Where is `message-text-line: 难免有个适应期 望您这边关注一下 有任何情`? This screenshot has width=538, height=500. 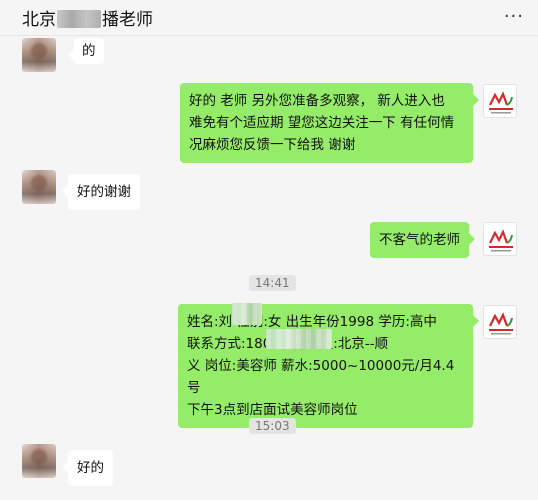 message-text-line: 难免有个适应期 望您这边关注一下 有任何情 is located at coordinates (322, 123).